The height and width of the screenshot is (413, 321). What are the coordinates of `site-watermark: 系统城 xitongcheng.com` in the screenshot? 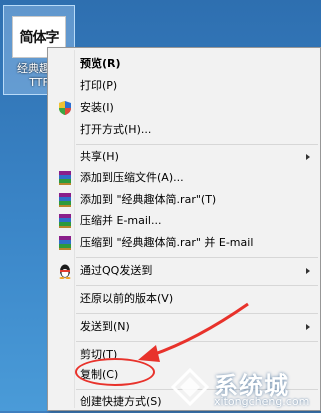 It's located at (245, 388).